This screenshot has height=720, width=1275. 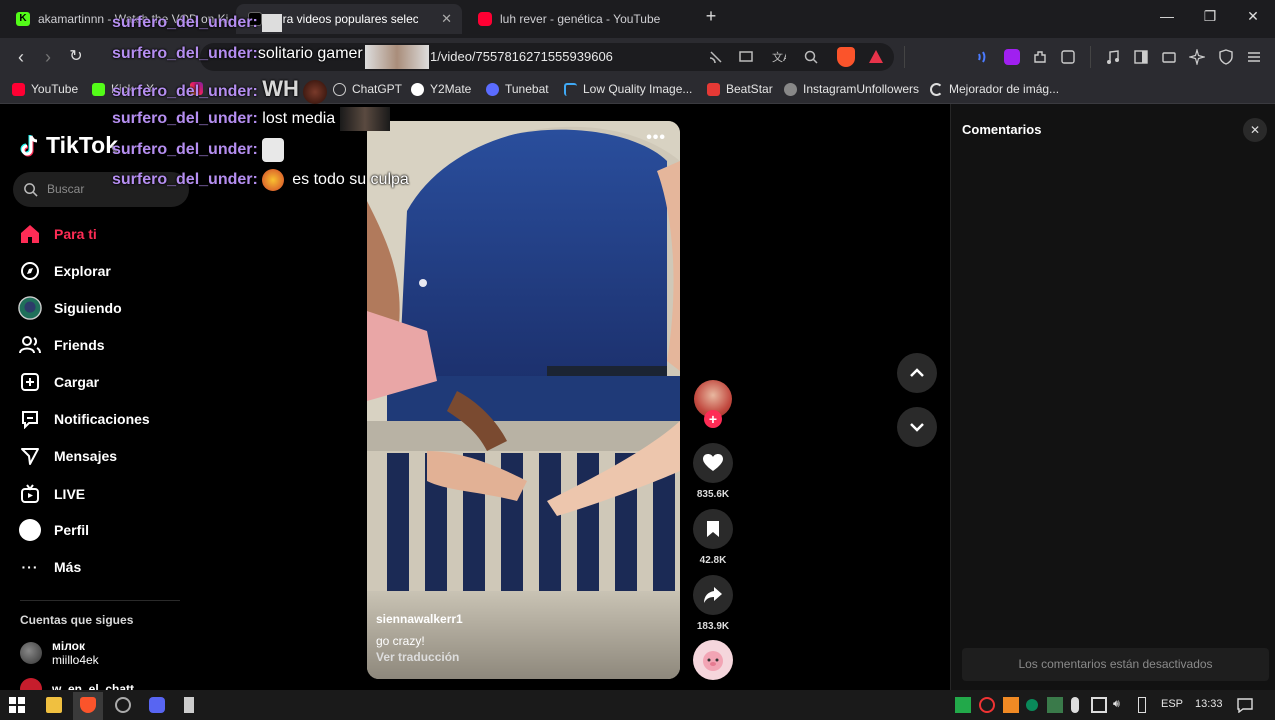 What do you see at coordinates (1075, 705) in the screenshot?
I see `microphone-icon` at bounding box center [1075, 705].